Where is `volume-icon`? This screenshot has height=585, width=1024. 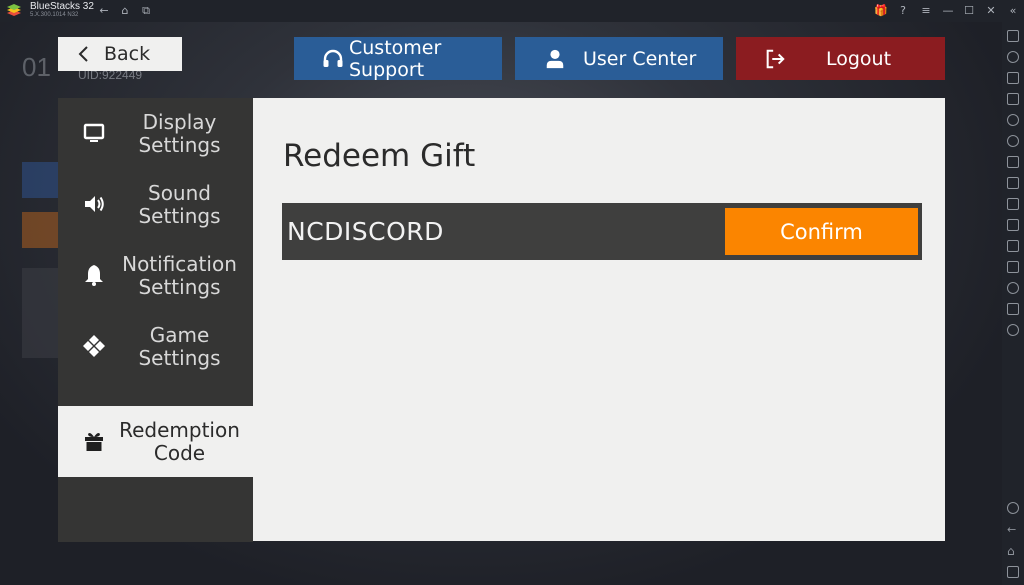
volume-icon is located at coordinates (1013, 57).